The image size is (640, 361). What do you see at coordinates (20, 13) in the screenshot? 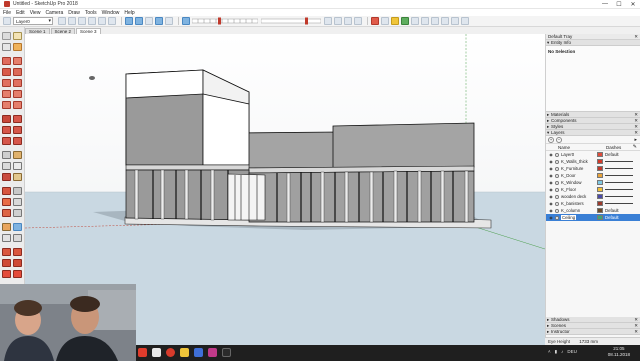
I see `menu-edit: Edit` at bounding box center [20, 13].